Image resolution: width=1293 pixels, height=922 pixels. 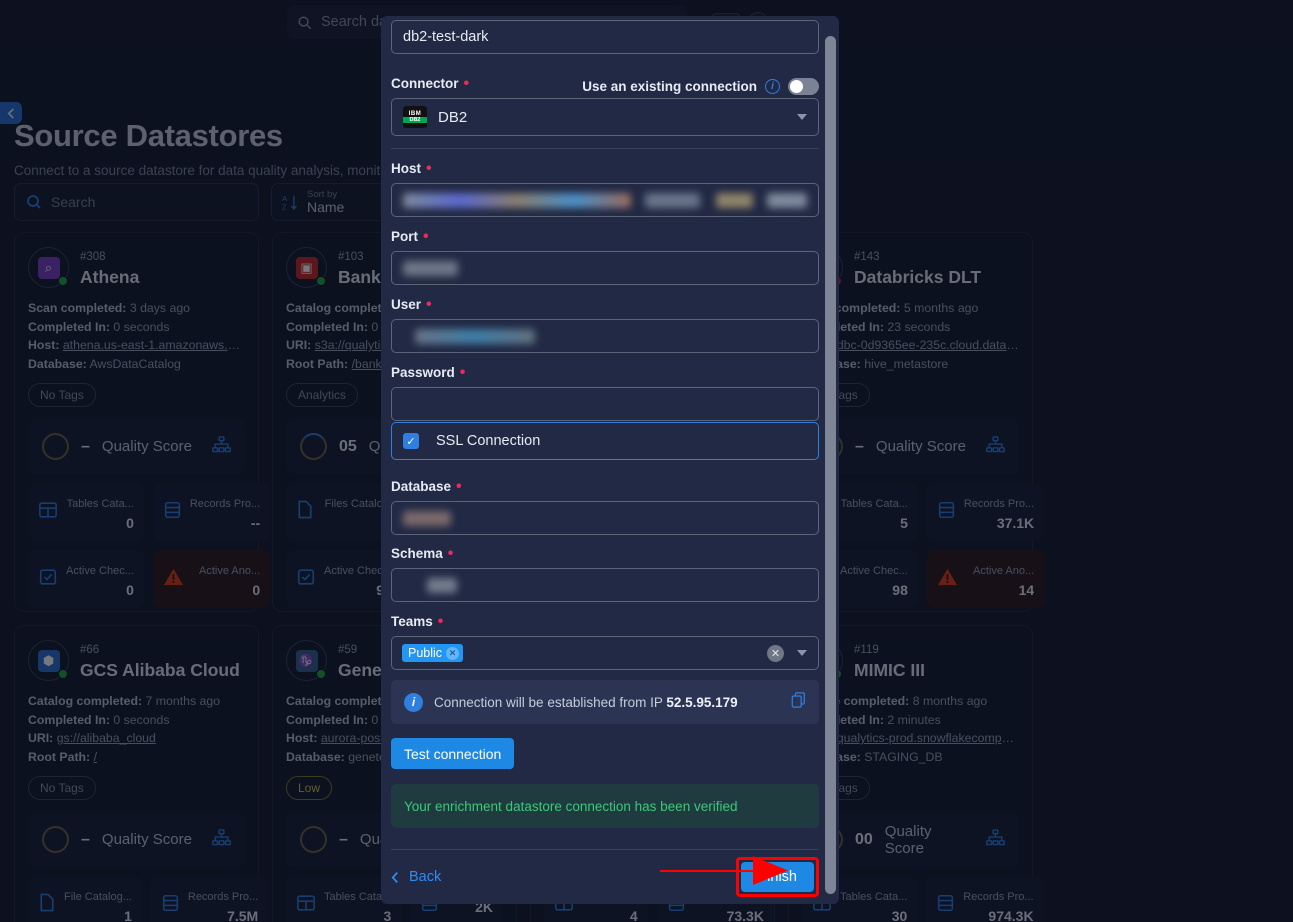 I want to click on chevron-left-icon, so click(x=394, y=877).